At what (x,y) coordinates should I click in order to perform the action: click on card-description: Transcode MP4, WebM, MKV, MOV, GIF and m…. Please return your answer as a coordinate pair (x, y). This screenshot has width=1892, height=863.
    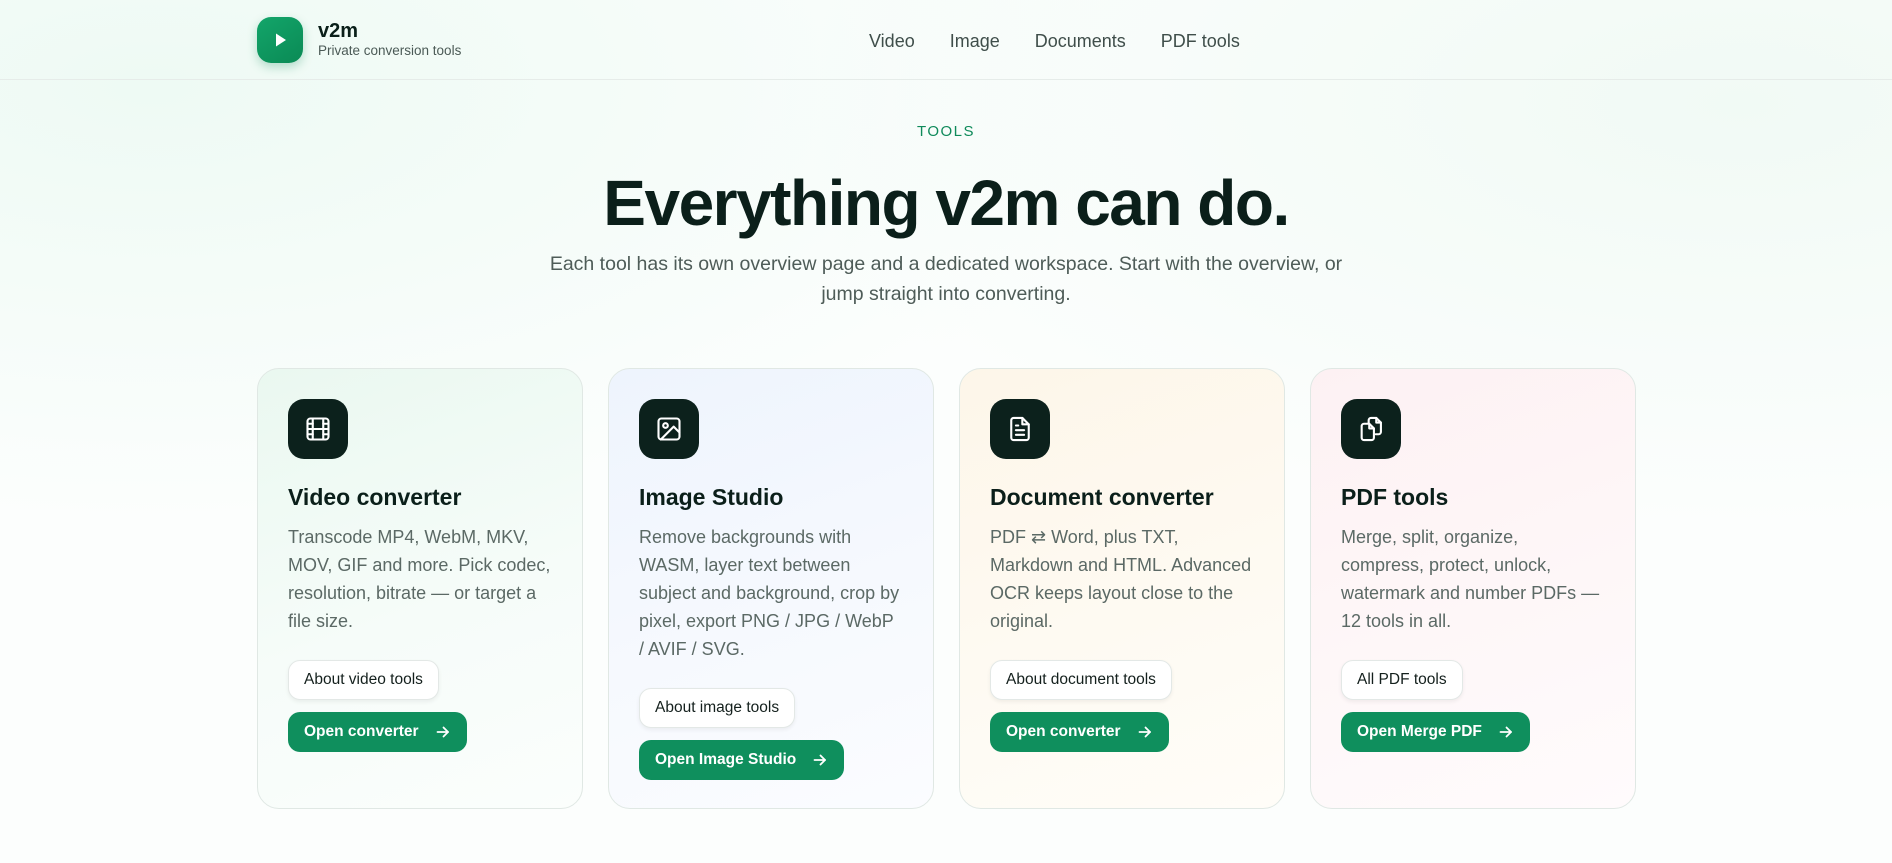
    Looking at the image, I should click on (419, 579).